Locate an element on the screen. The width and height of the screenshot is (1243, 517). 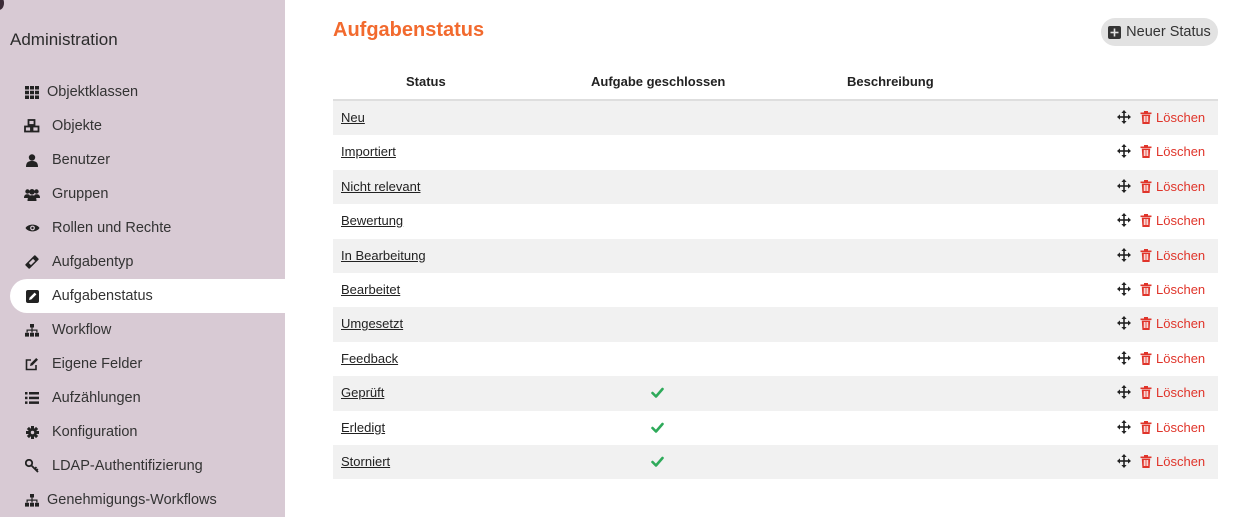
table-row: Bearbeitet Löschen is located at coordinates (775, 290).